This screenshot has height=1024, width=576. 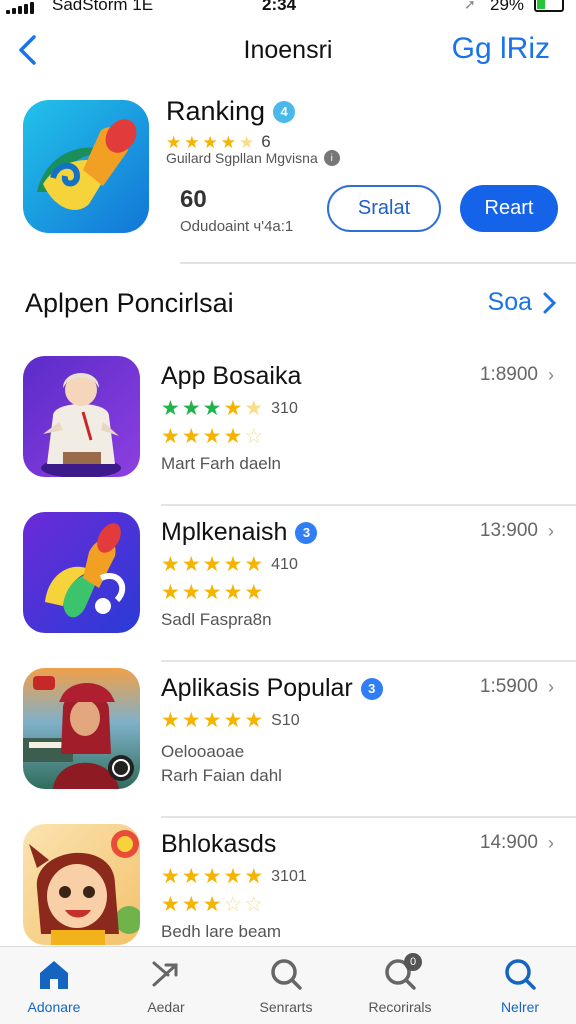 I want to click on app-name: Aplikasis Popular, so click(x=257, y=688).